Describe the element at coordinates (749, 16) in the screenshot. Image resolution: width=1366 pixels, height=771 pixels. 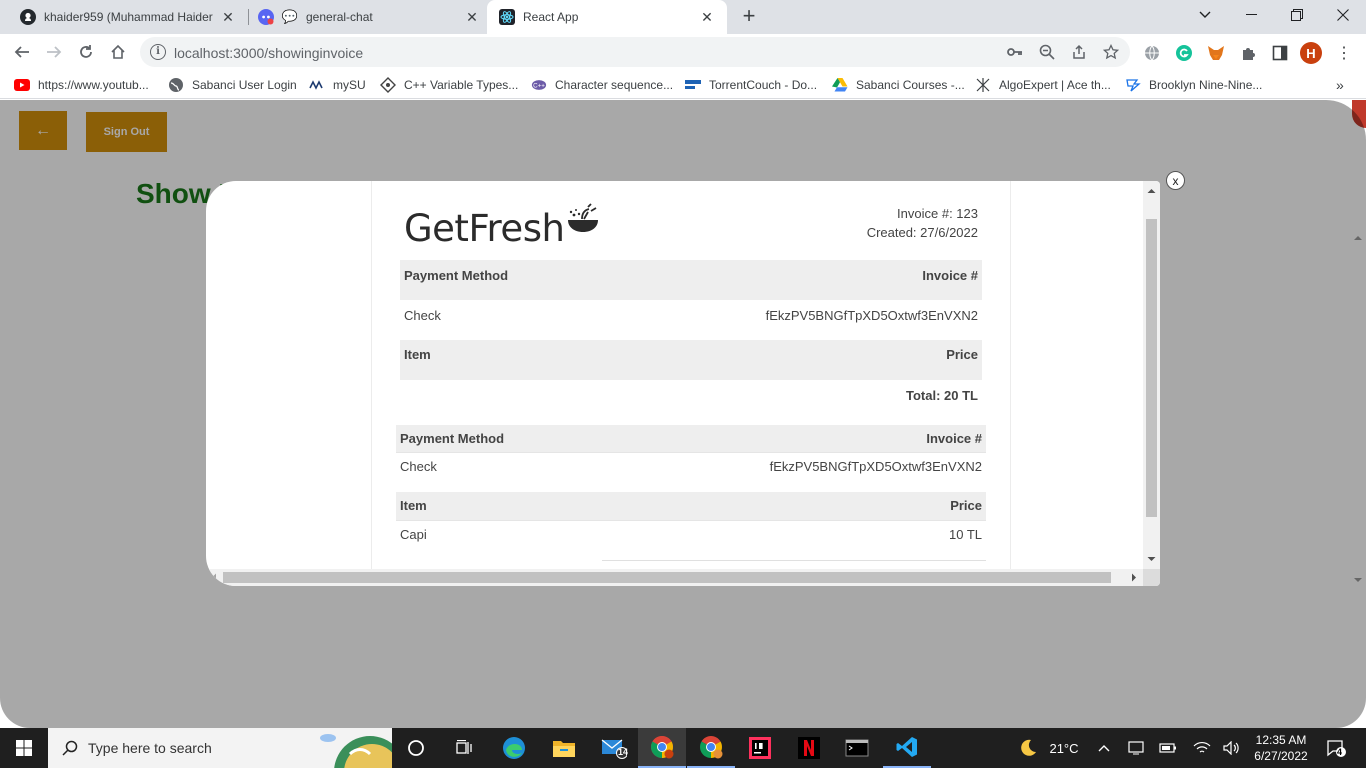
I see `new-tab-button: +` at that location.